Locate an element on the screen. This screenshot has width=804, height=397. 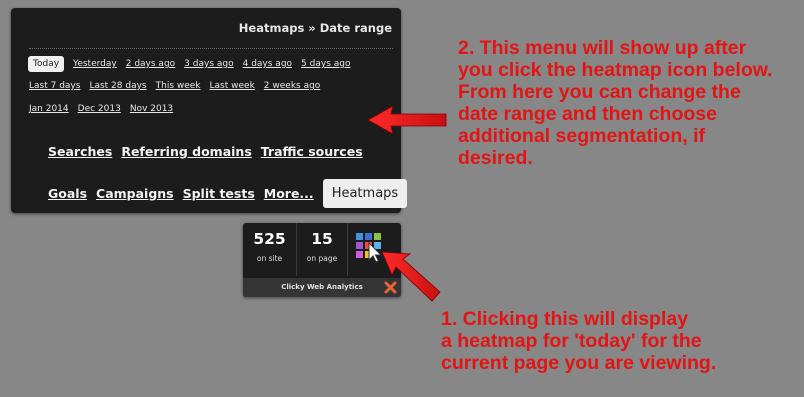
menu-annotation-line: date range and then choose is located at coordinates (587, 114).